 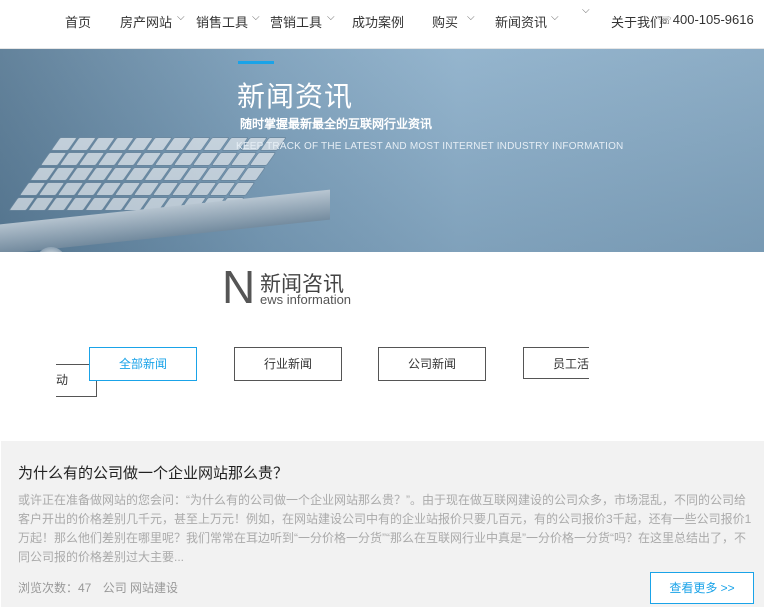 I want to click on phone-text: 400-105-9616, so click(x=713, y=19).